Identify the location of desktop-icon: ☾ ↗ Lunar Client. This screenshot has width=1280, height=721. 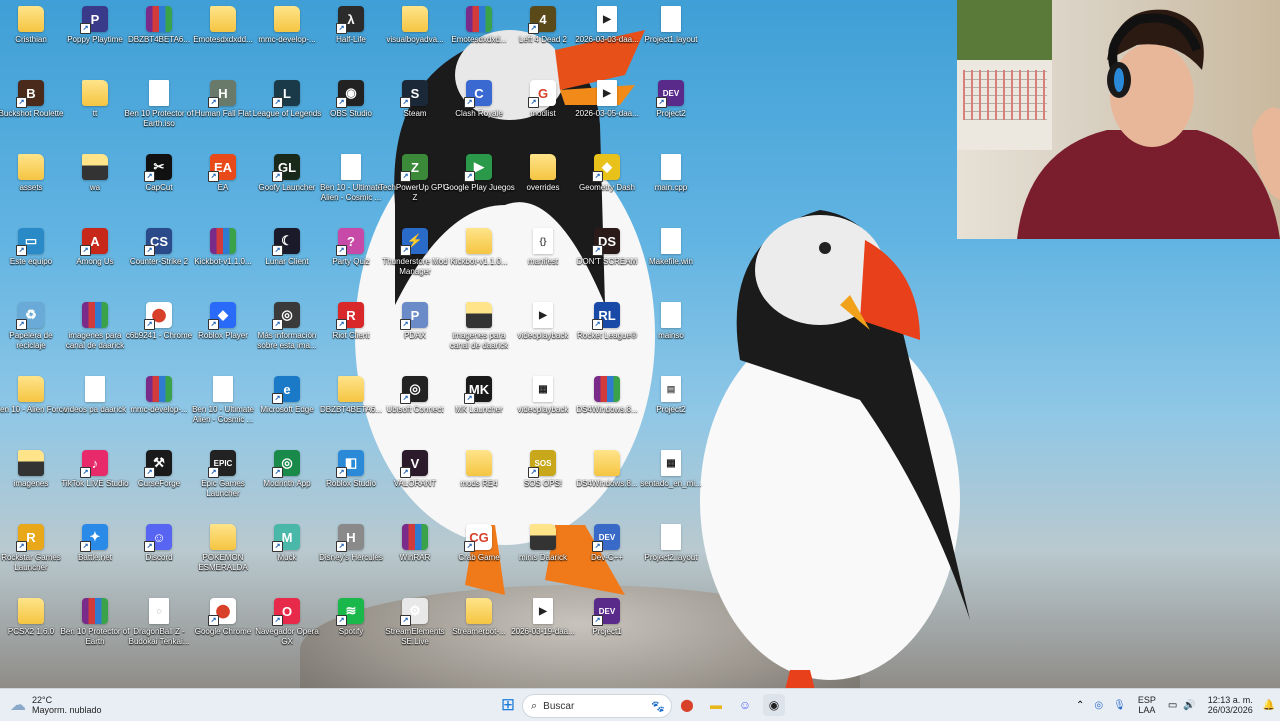
(287, 261).